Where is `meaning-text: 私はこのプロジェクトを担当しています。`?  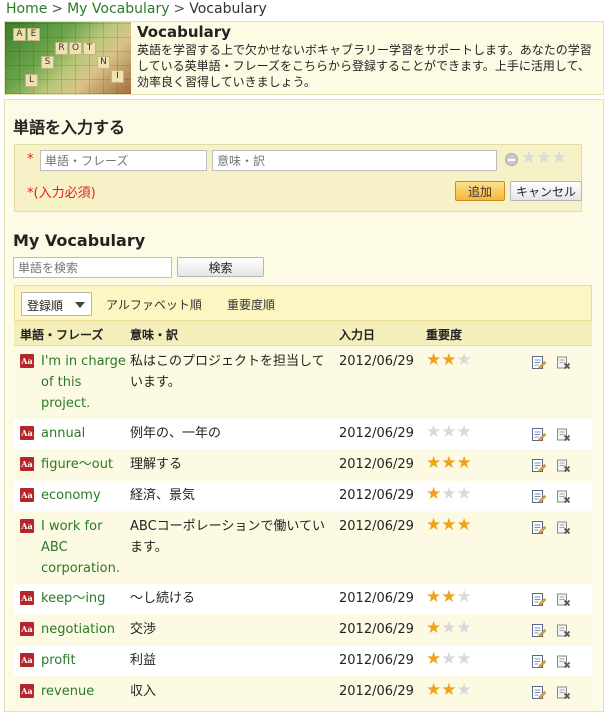 meaning-text: 私はこのプロジェクトを担当しています。 is located at coordinates (227, 372).